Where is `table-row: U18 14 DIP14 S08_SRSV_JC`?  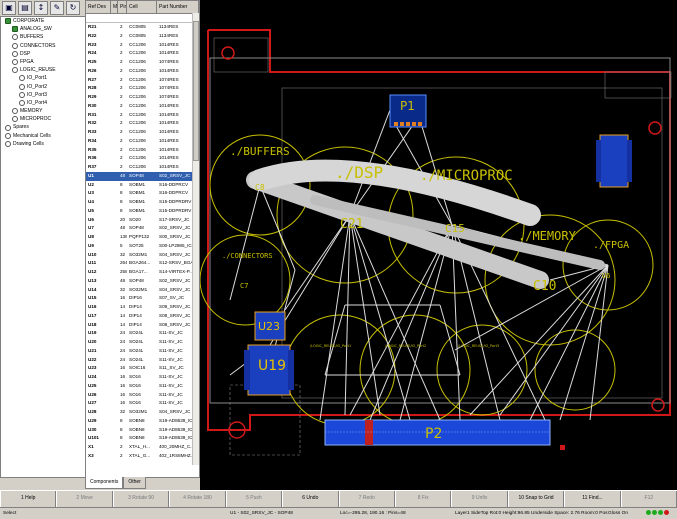 table-row: U18 14 DIP14 S08_SRSV_JC is located at coordinates (142, 325).